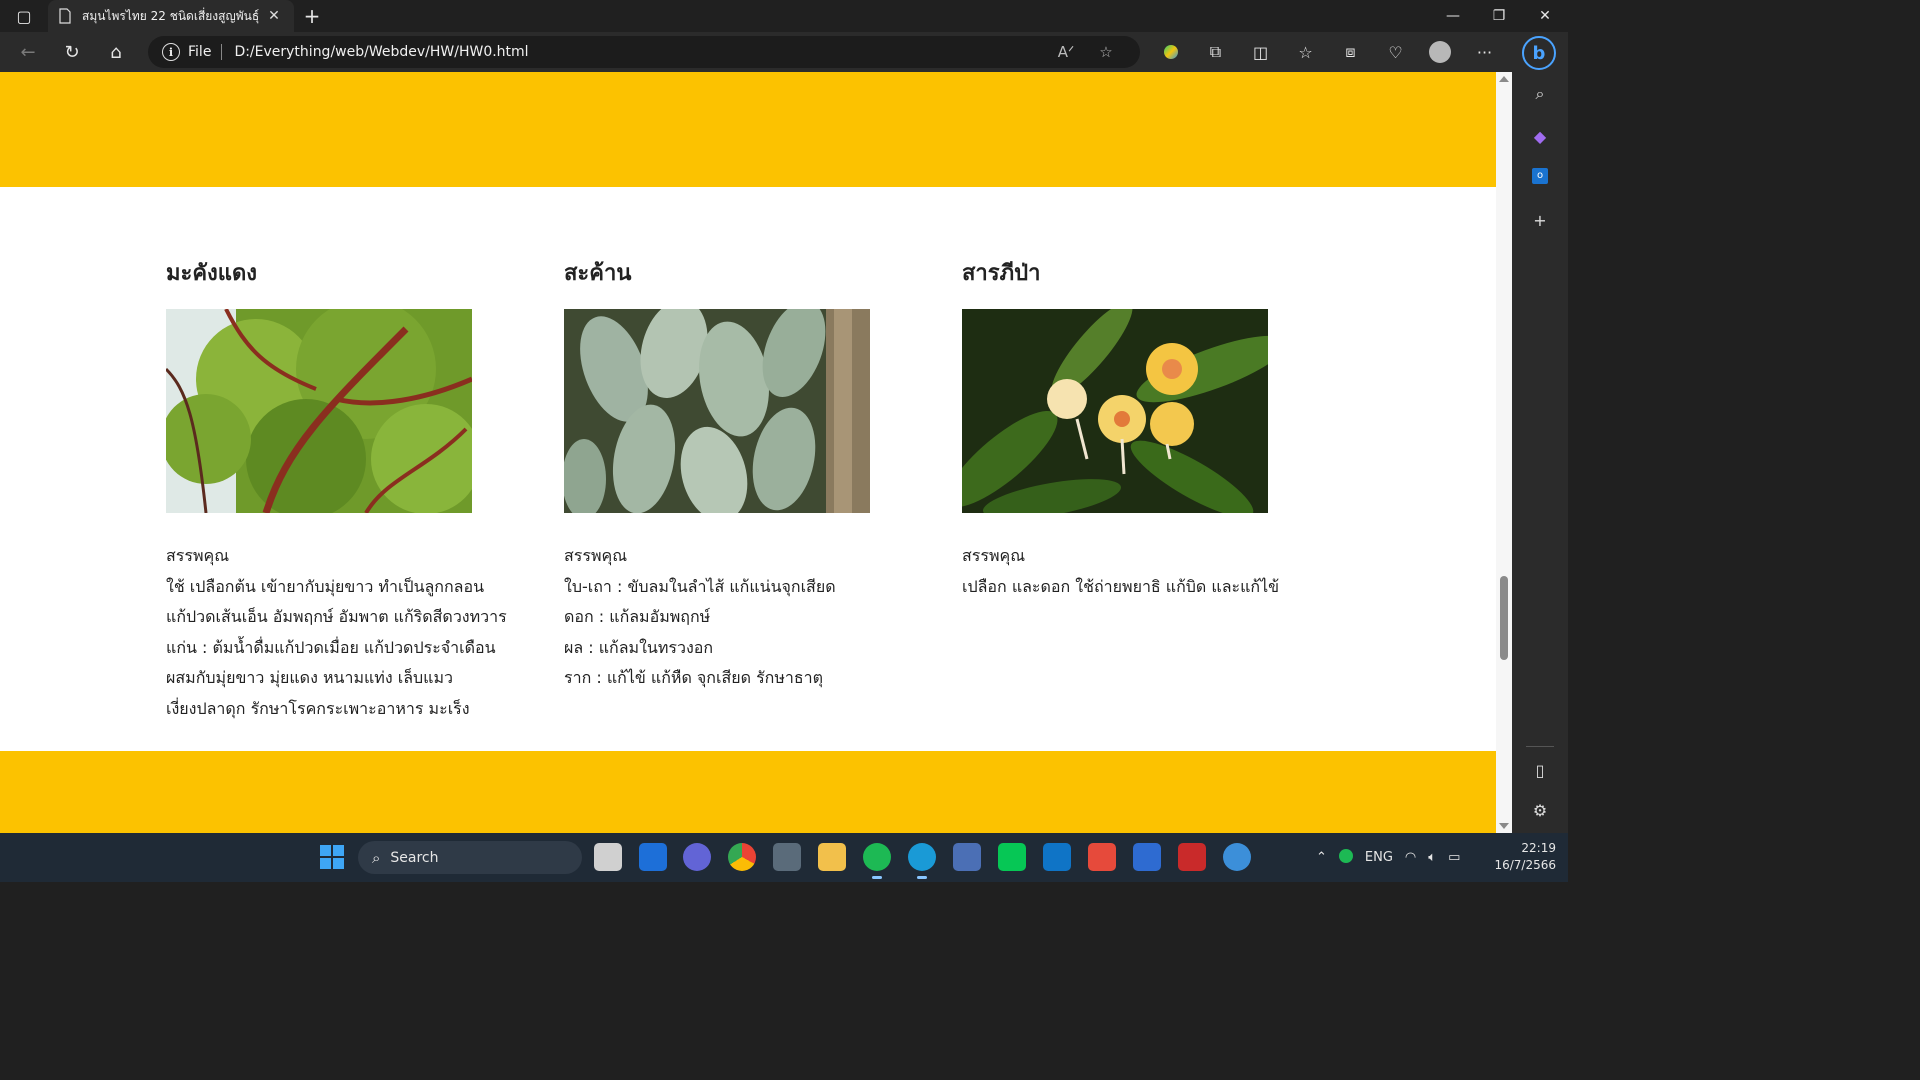 This screenshot has width=1920, height=1080. Describe the element at coordinates (1540, 176) in the screenshot. I see `outlook-icon: o` at that location.